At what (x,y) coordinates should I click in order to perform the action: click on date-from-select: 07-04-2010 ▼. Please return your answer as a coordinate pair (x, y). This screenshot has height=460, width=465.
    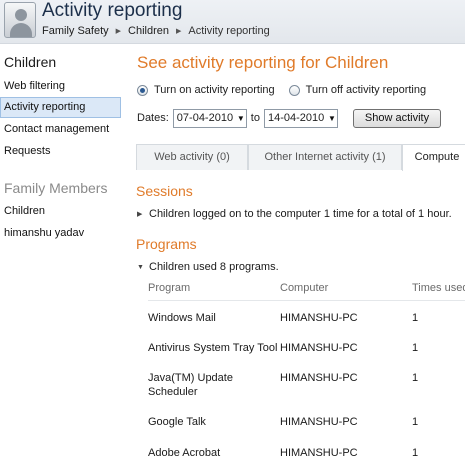
    Looking at the image, I should click on (209, 118).